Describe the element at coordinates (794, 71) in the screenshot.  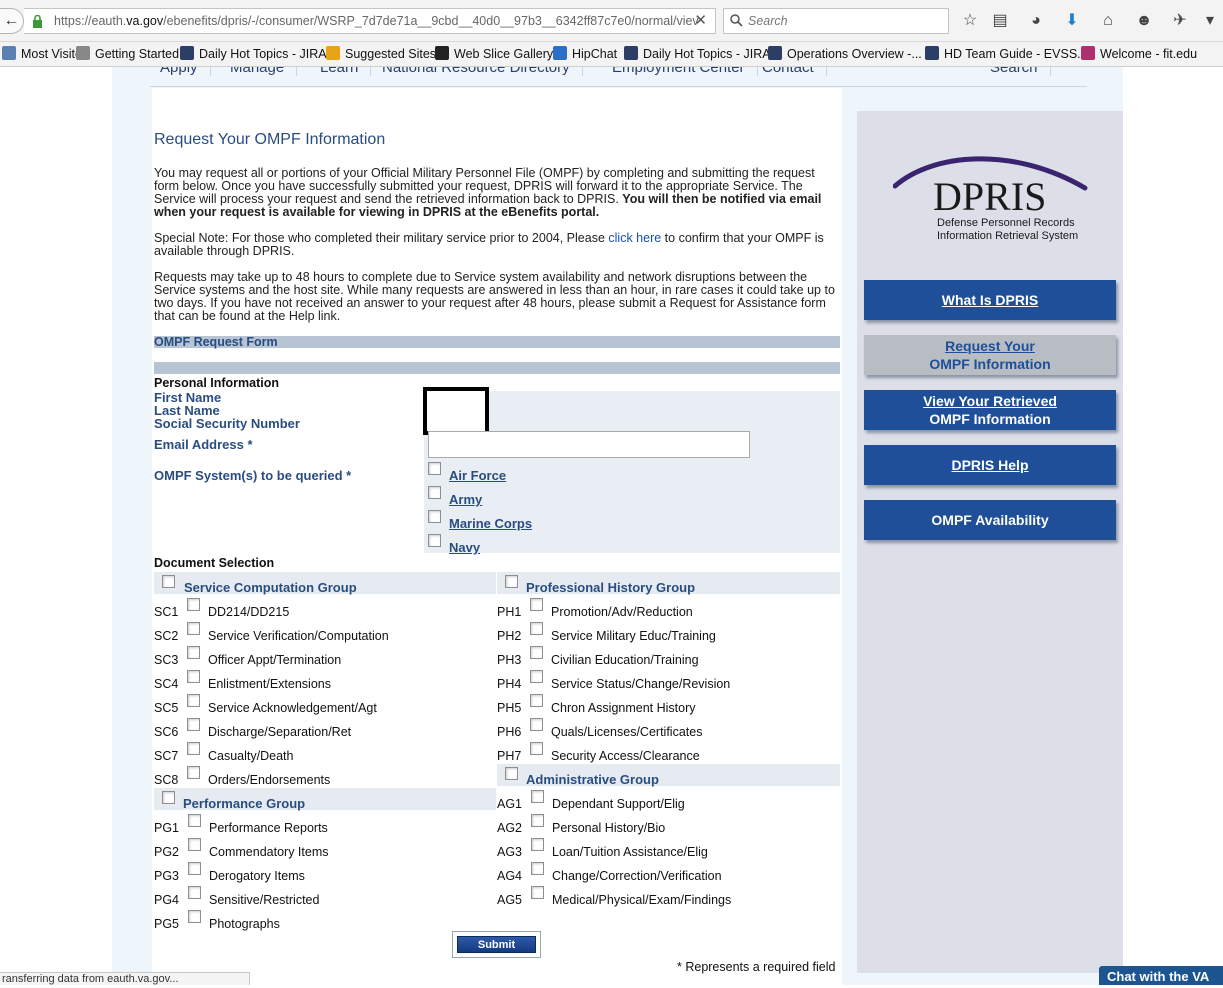
I see `top-nav-item: Contact` at that location.